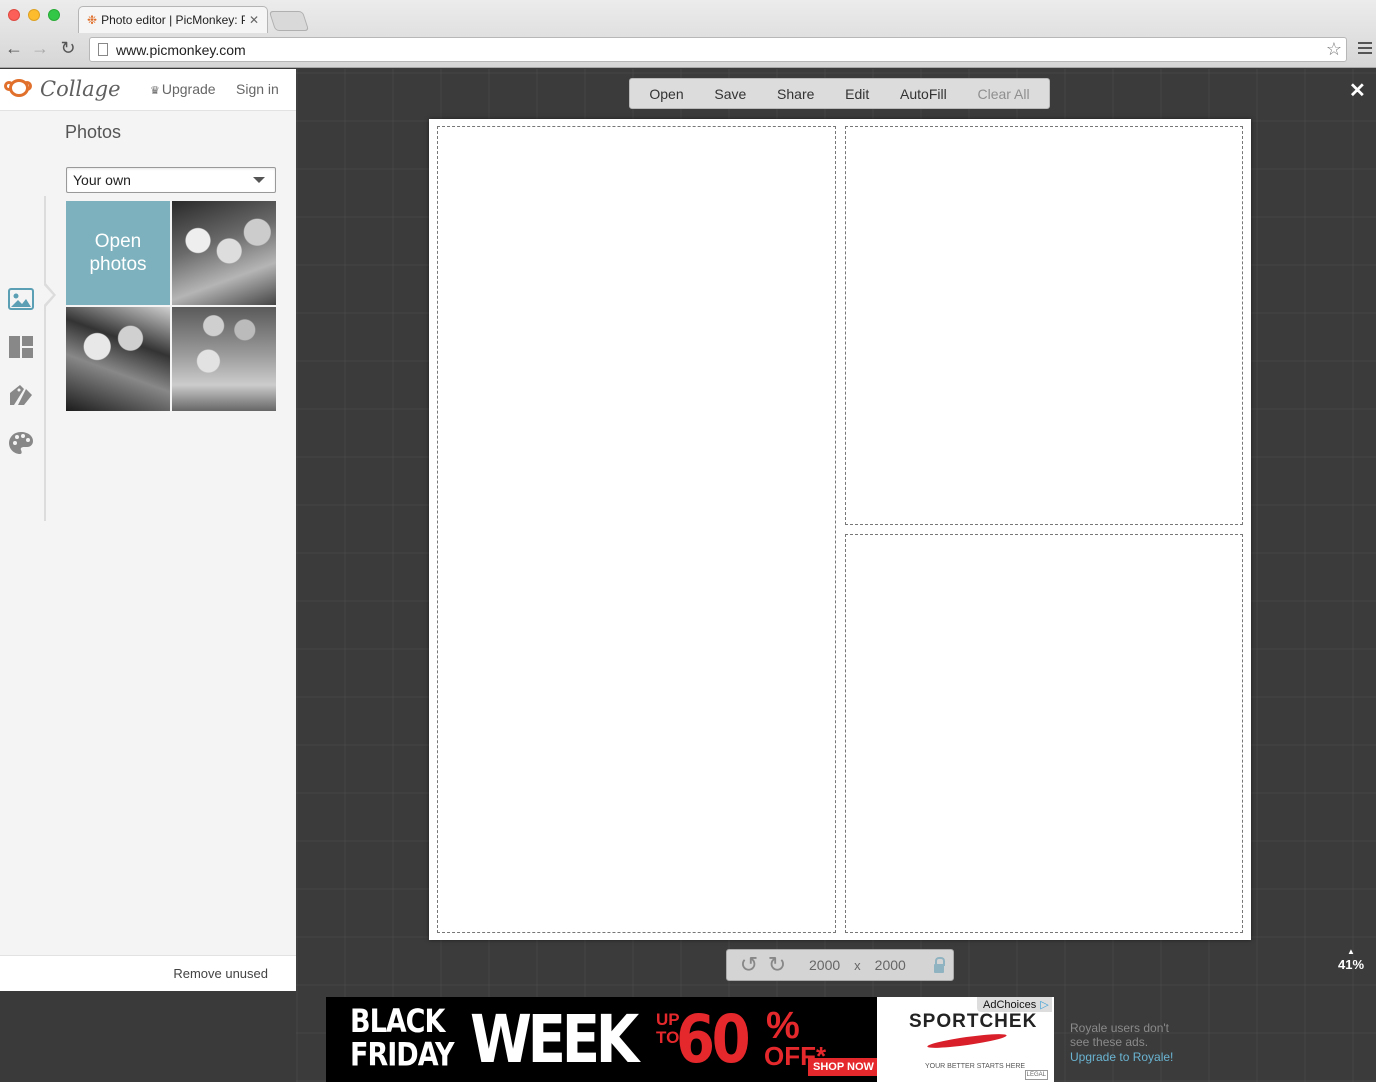 The width and height of the screenshot is (1376, 1082). I want to click on edit-button: Edit, so click(857, 94).